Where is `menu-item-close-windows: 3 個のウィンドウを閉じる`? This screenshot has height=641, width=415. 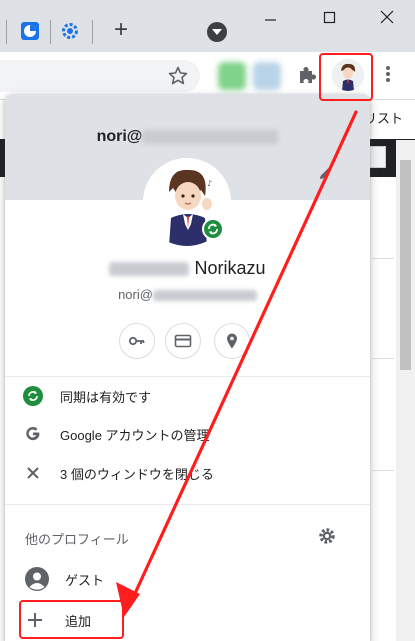 menu-item-close-windows: 3 個のウィンドウを閉じる is located at coordinates (187, 473).